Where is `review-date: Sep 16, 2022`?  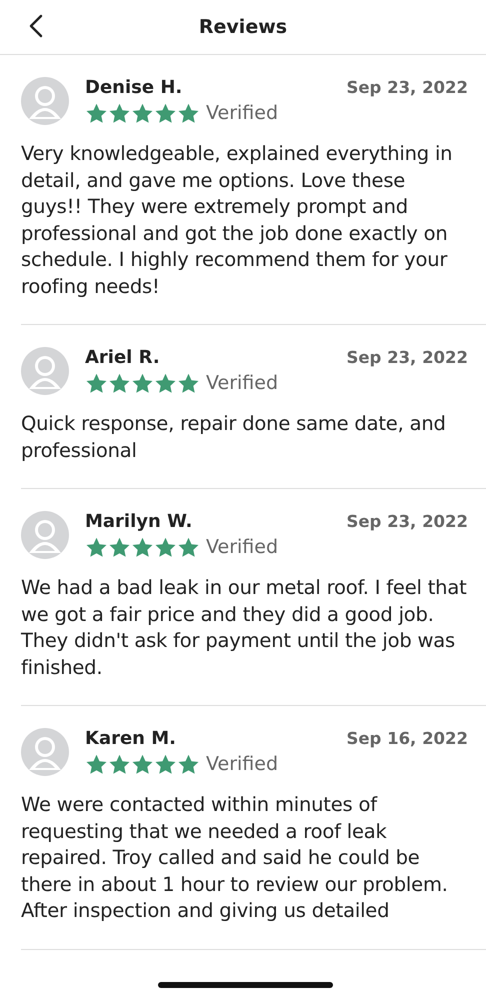 review-date: Sep 16, 2022 is located at coordinates (407, 738).